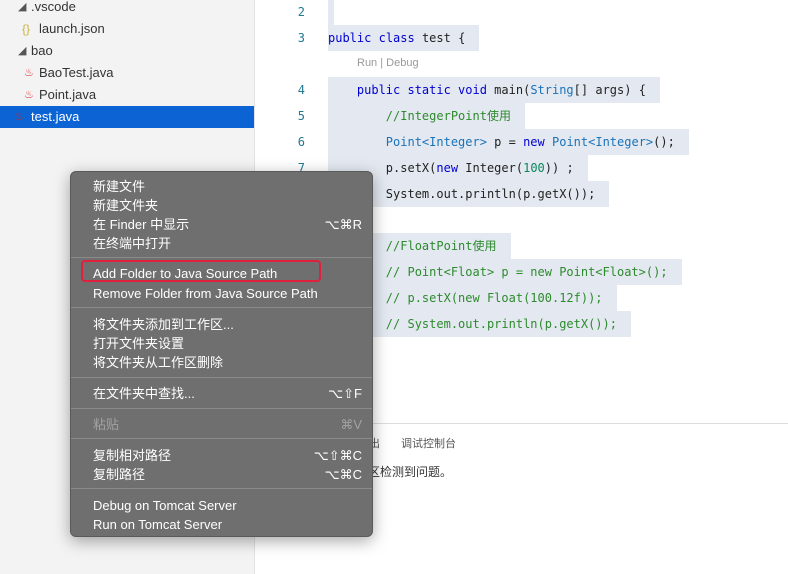 This screenshot has width=788, height=574. Describe the element at coordinates (479, 324) in the screenshot. I see `code-line: // System.out.println(p.getX());` at that location.